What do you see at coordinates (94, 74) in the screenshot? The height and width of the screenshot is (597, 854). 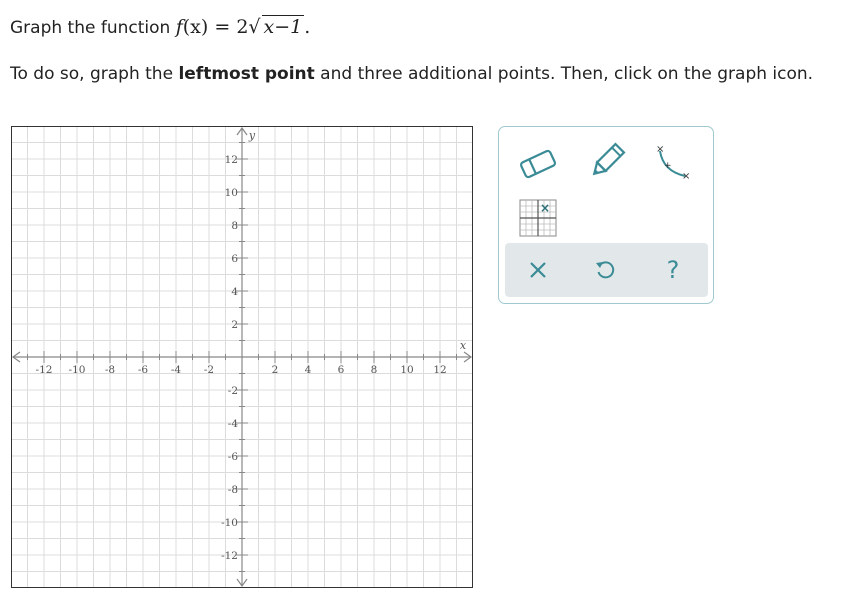 I see `instruction-start: To do so, graph the` at bounding box center [94, 74].